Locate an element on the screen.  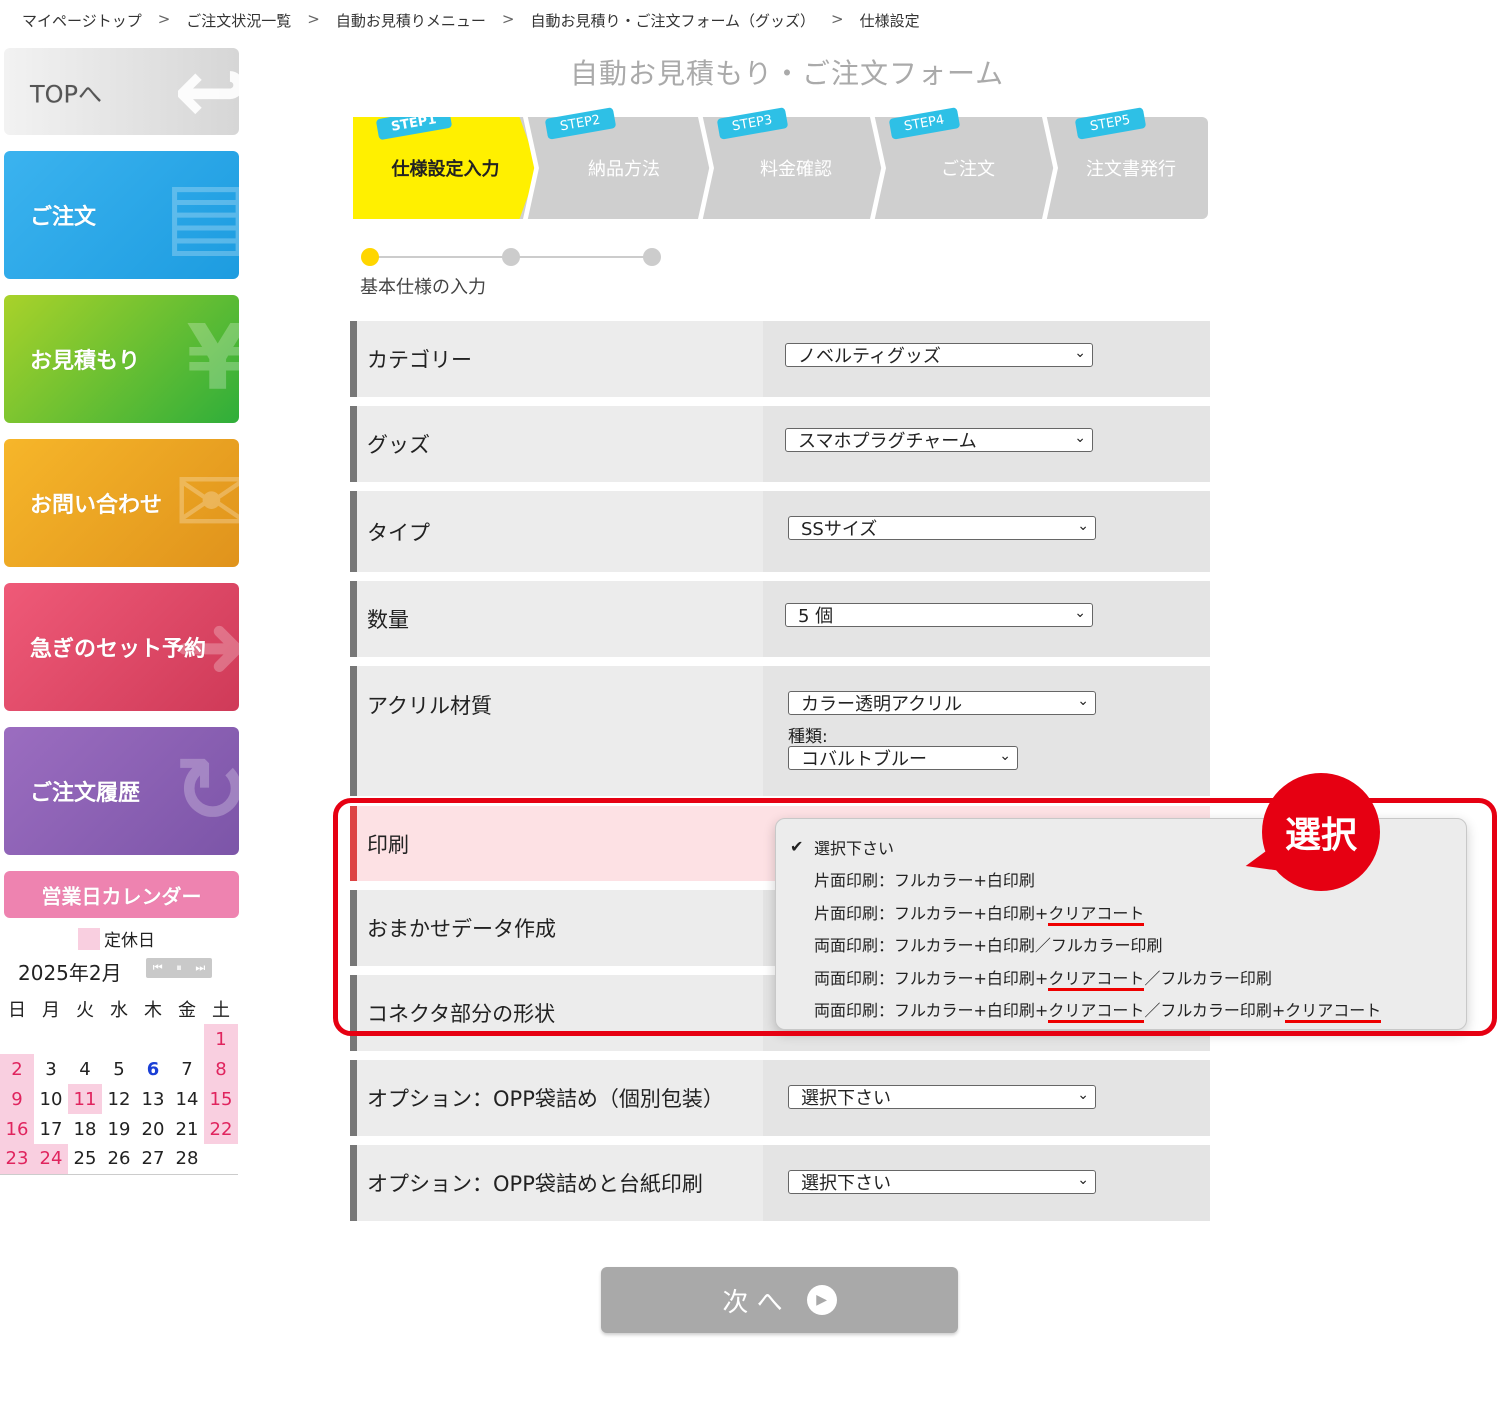
calendar-day: 26 is located at coordinates (119, 1159).